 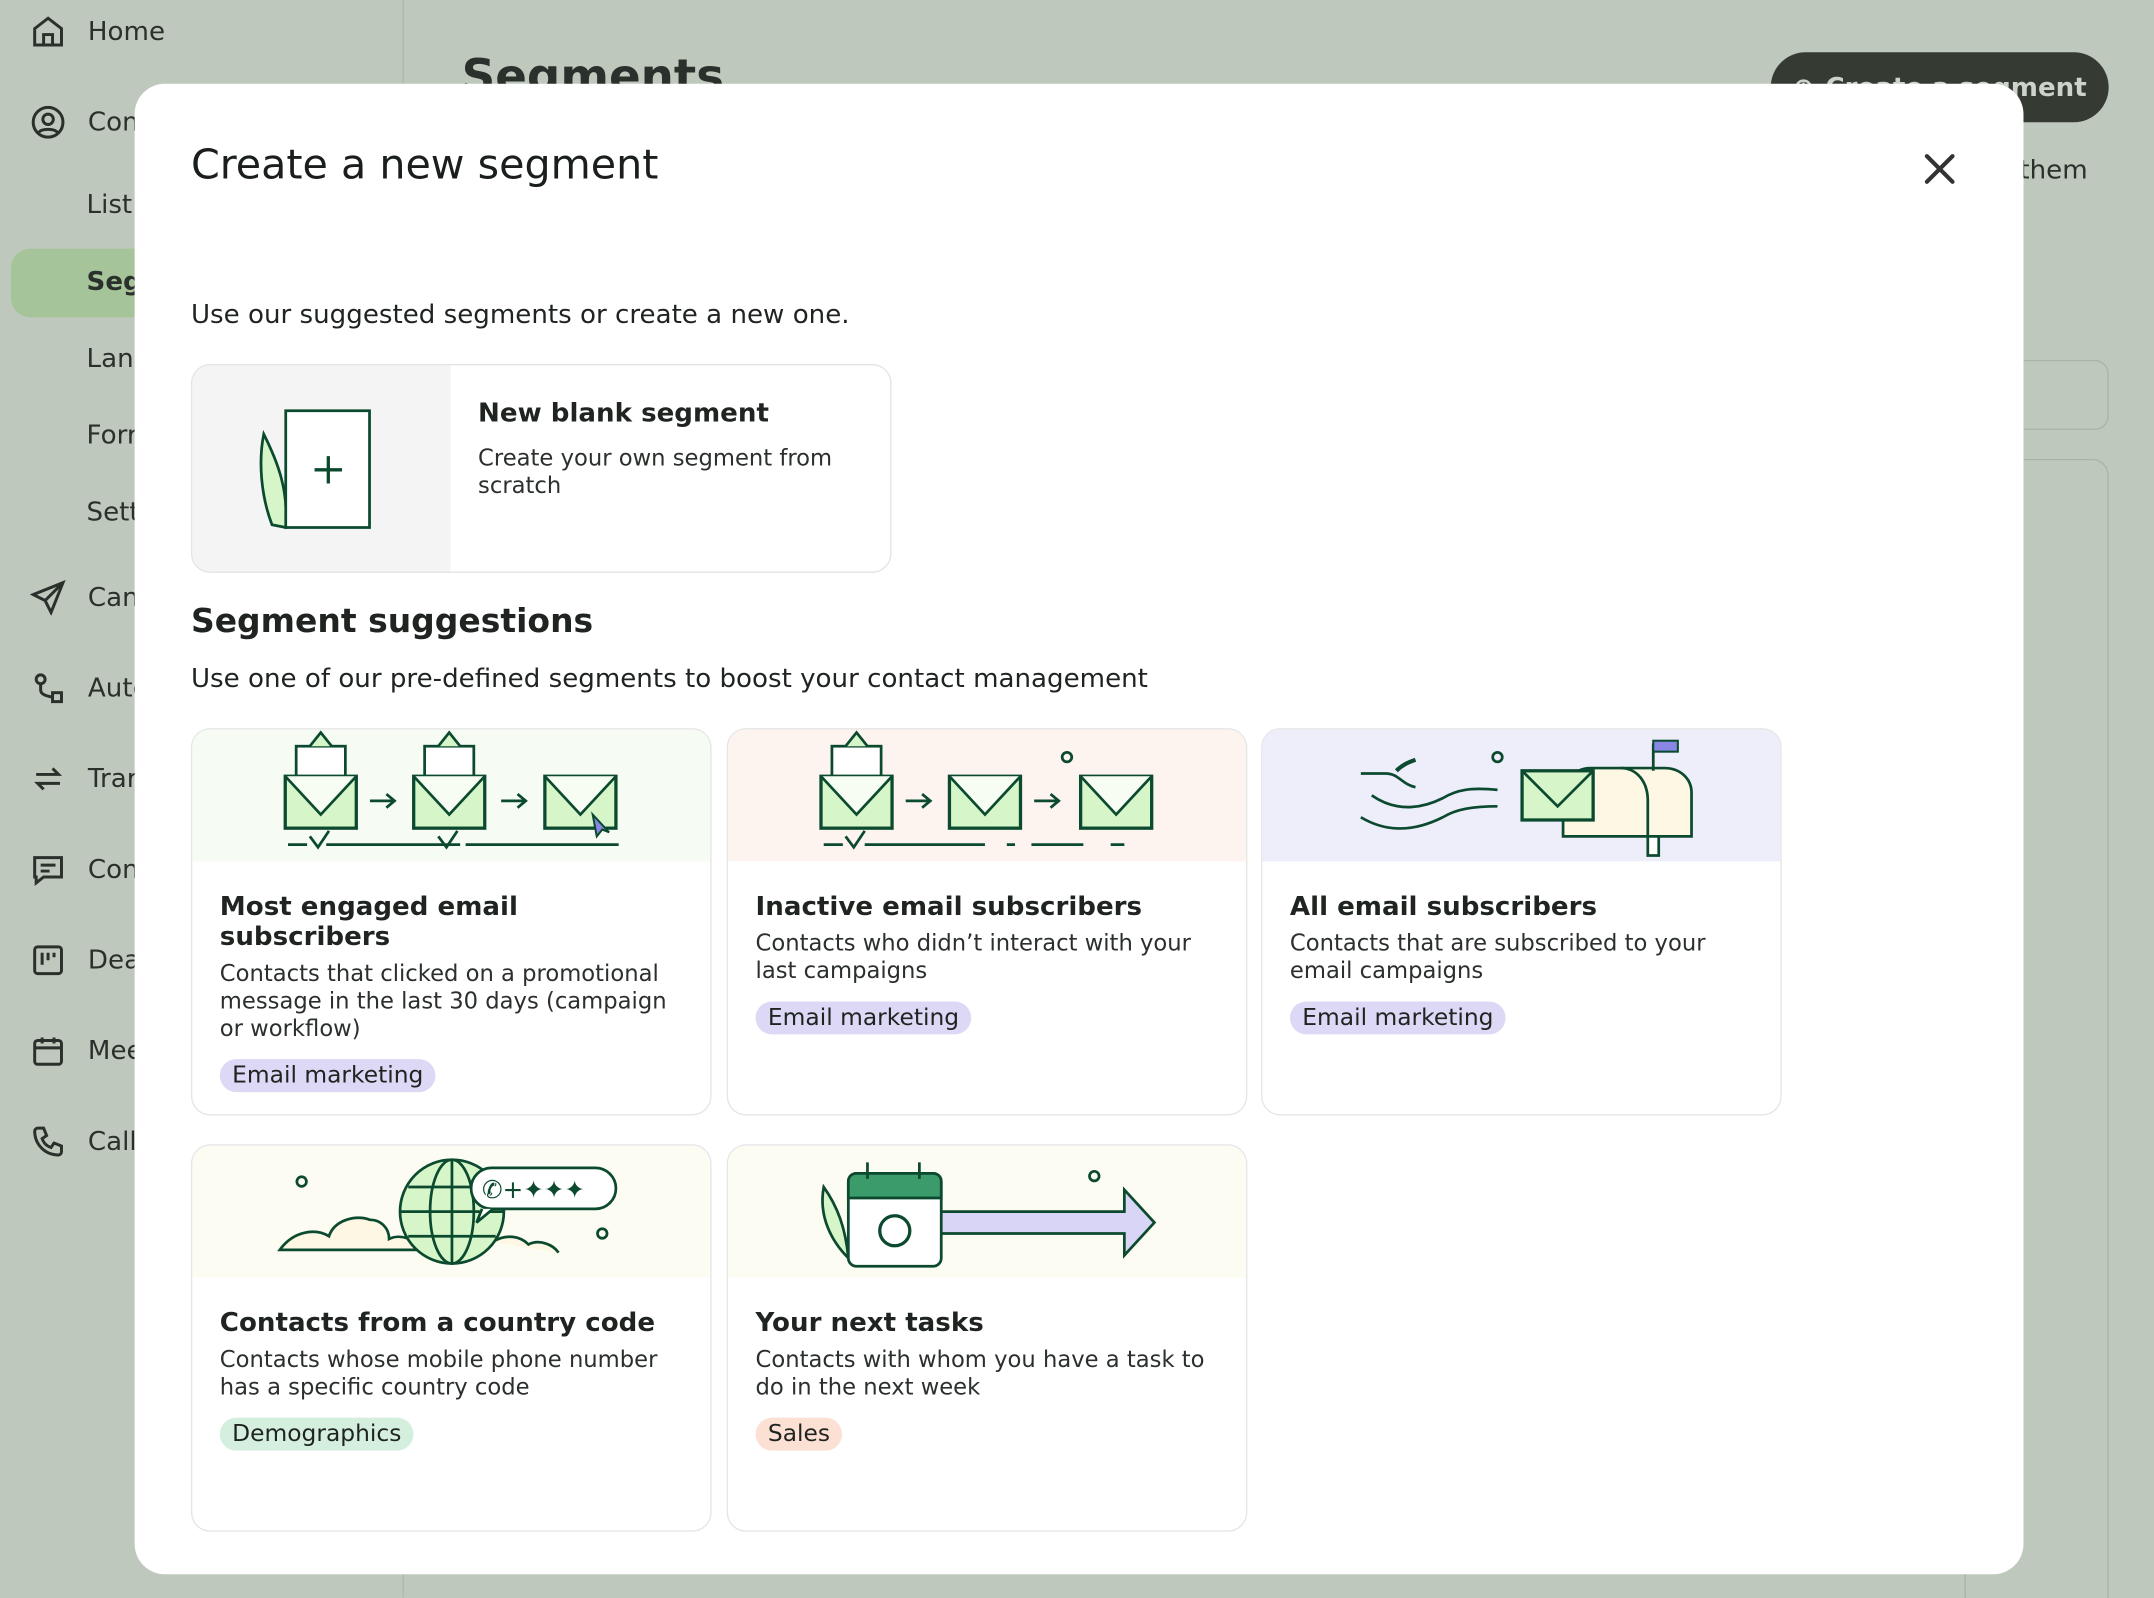 What do you see at coordinates (83, 1142) in the screenshot?
I see `sidebar-item-calls: Call` at bounding box center [83, 1142].